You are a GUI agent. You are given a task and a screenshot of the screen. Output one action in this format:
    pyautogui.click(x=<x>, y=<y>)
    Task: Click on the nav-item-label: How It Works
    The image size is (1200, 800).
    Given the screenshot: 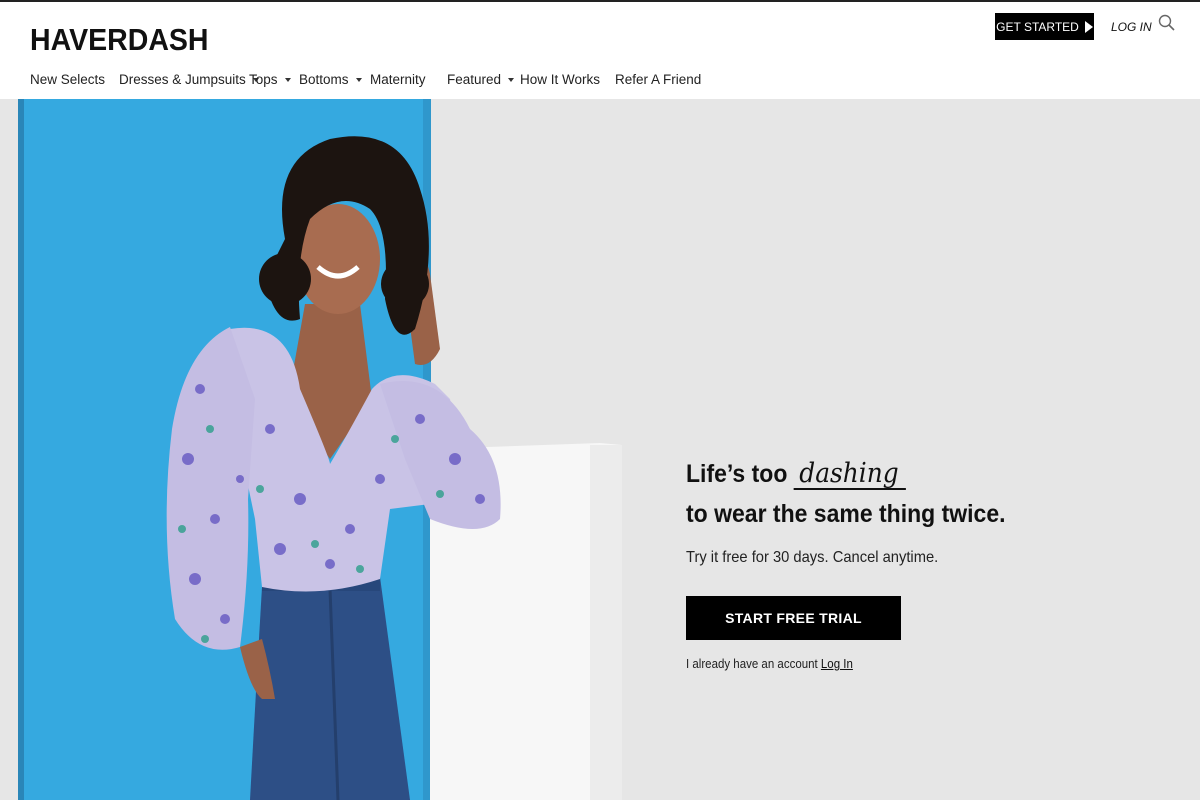 What is the action you would take?
    pyautogui.click(x=560, y=79)
    